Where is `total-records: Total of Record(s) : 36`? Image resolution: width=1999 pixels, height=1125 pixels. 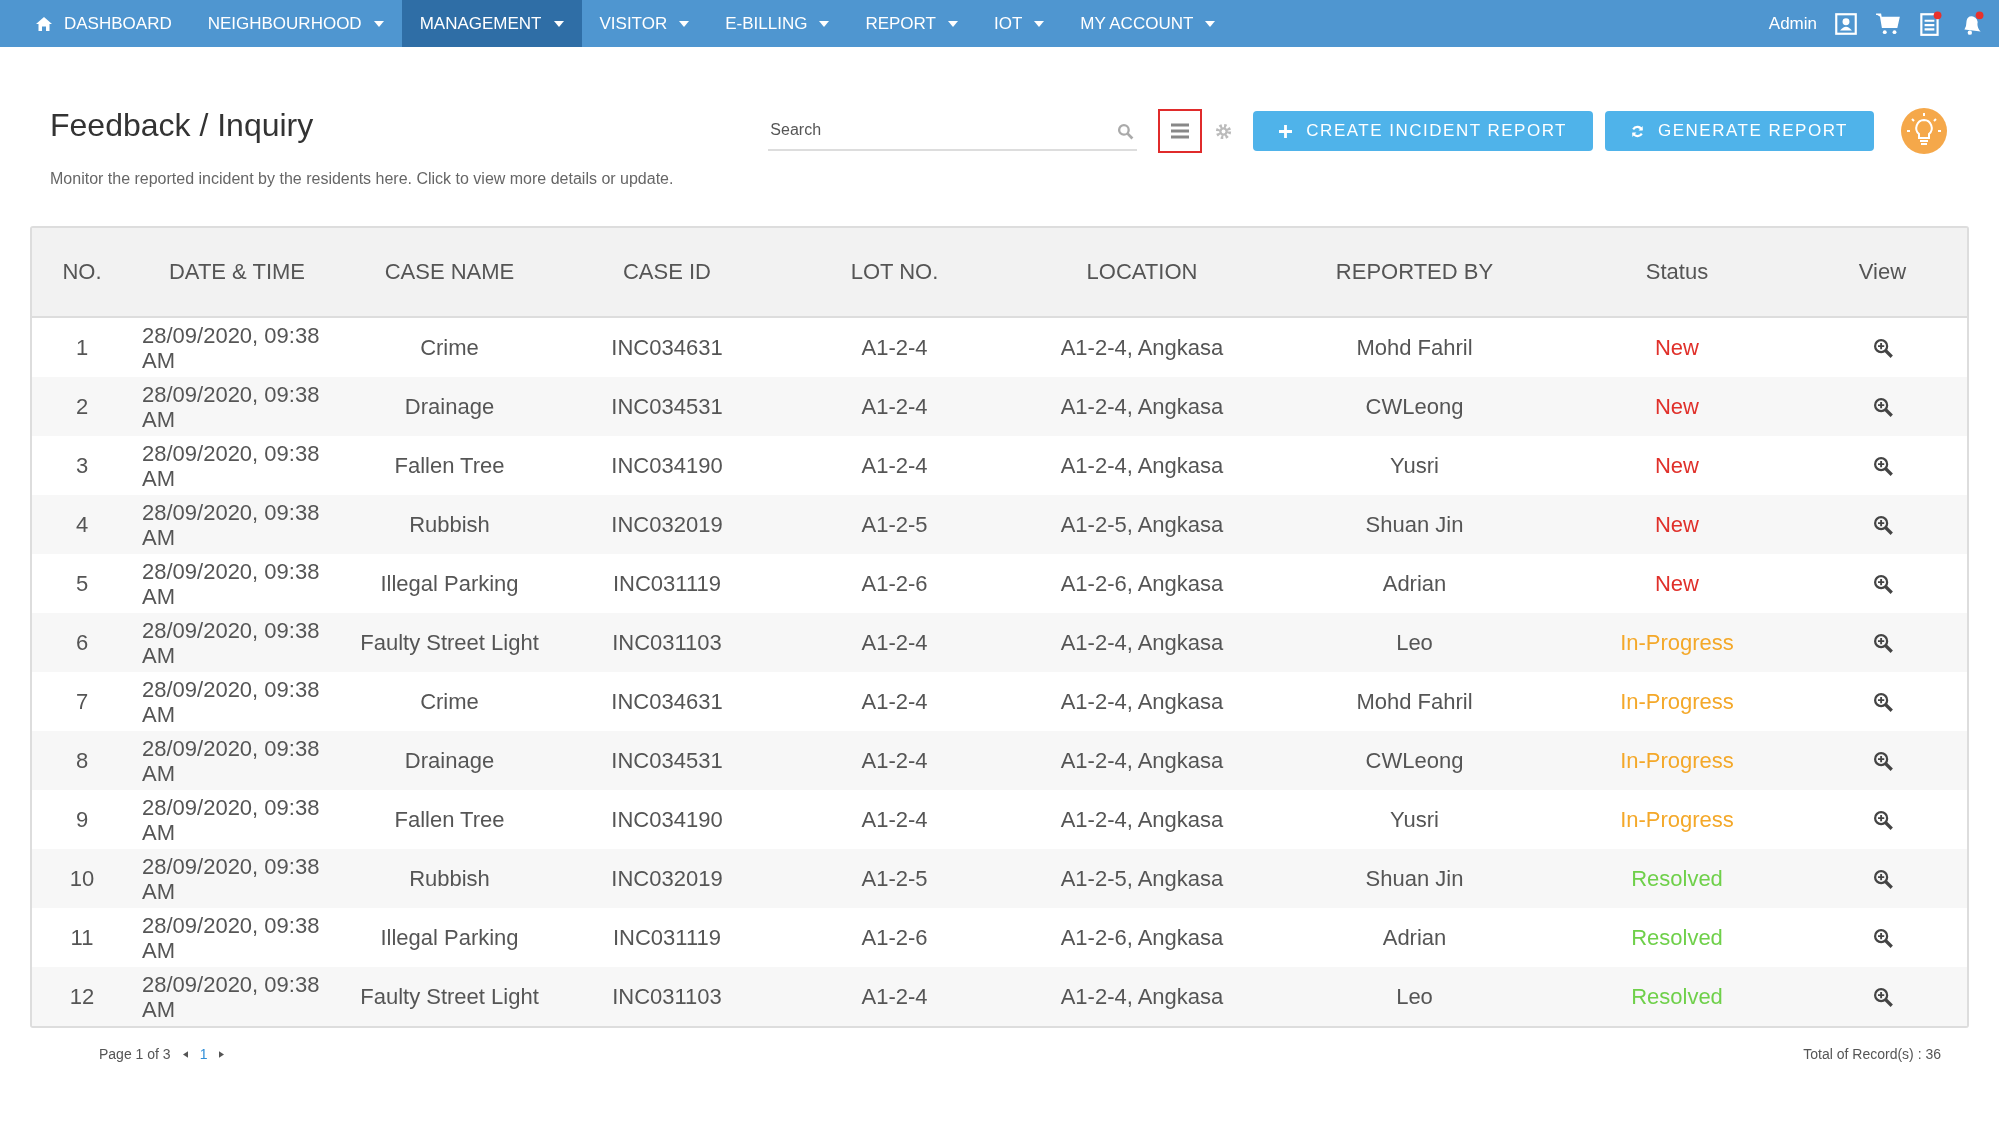
total-records: Total of Record(s) : 36 is located at coordinates (1872, 1054).